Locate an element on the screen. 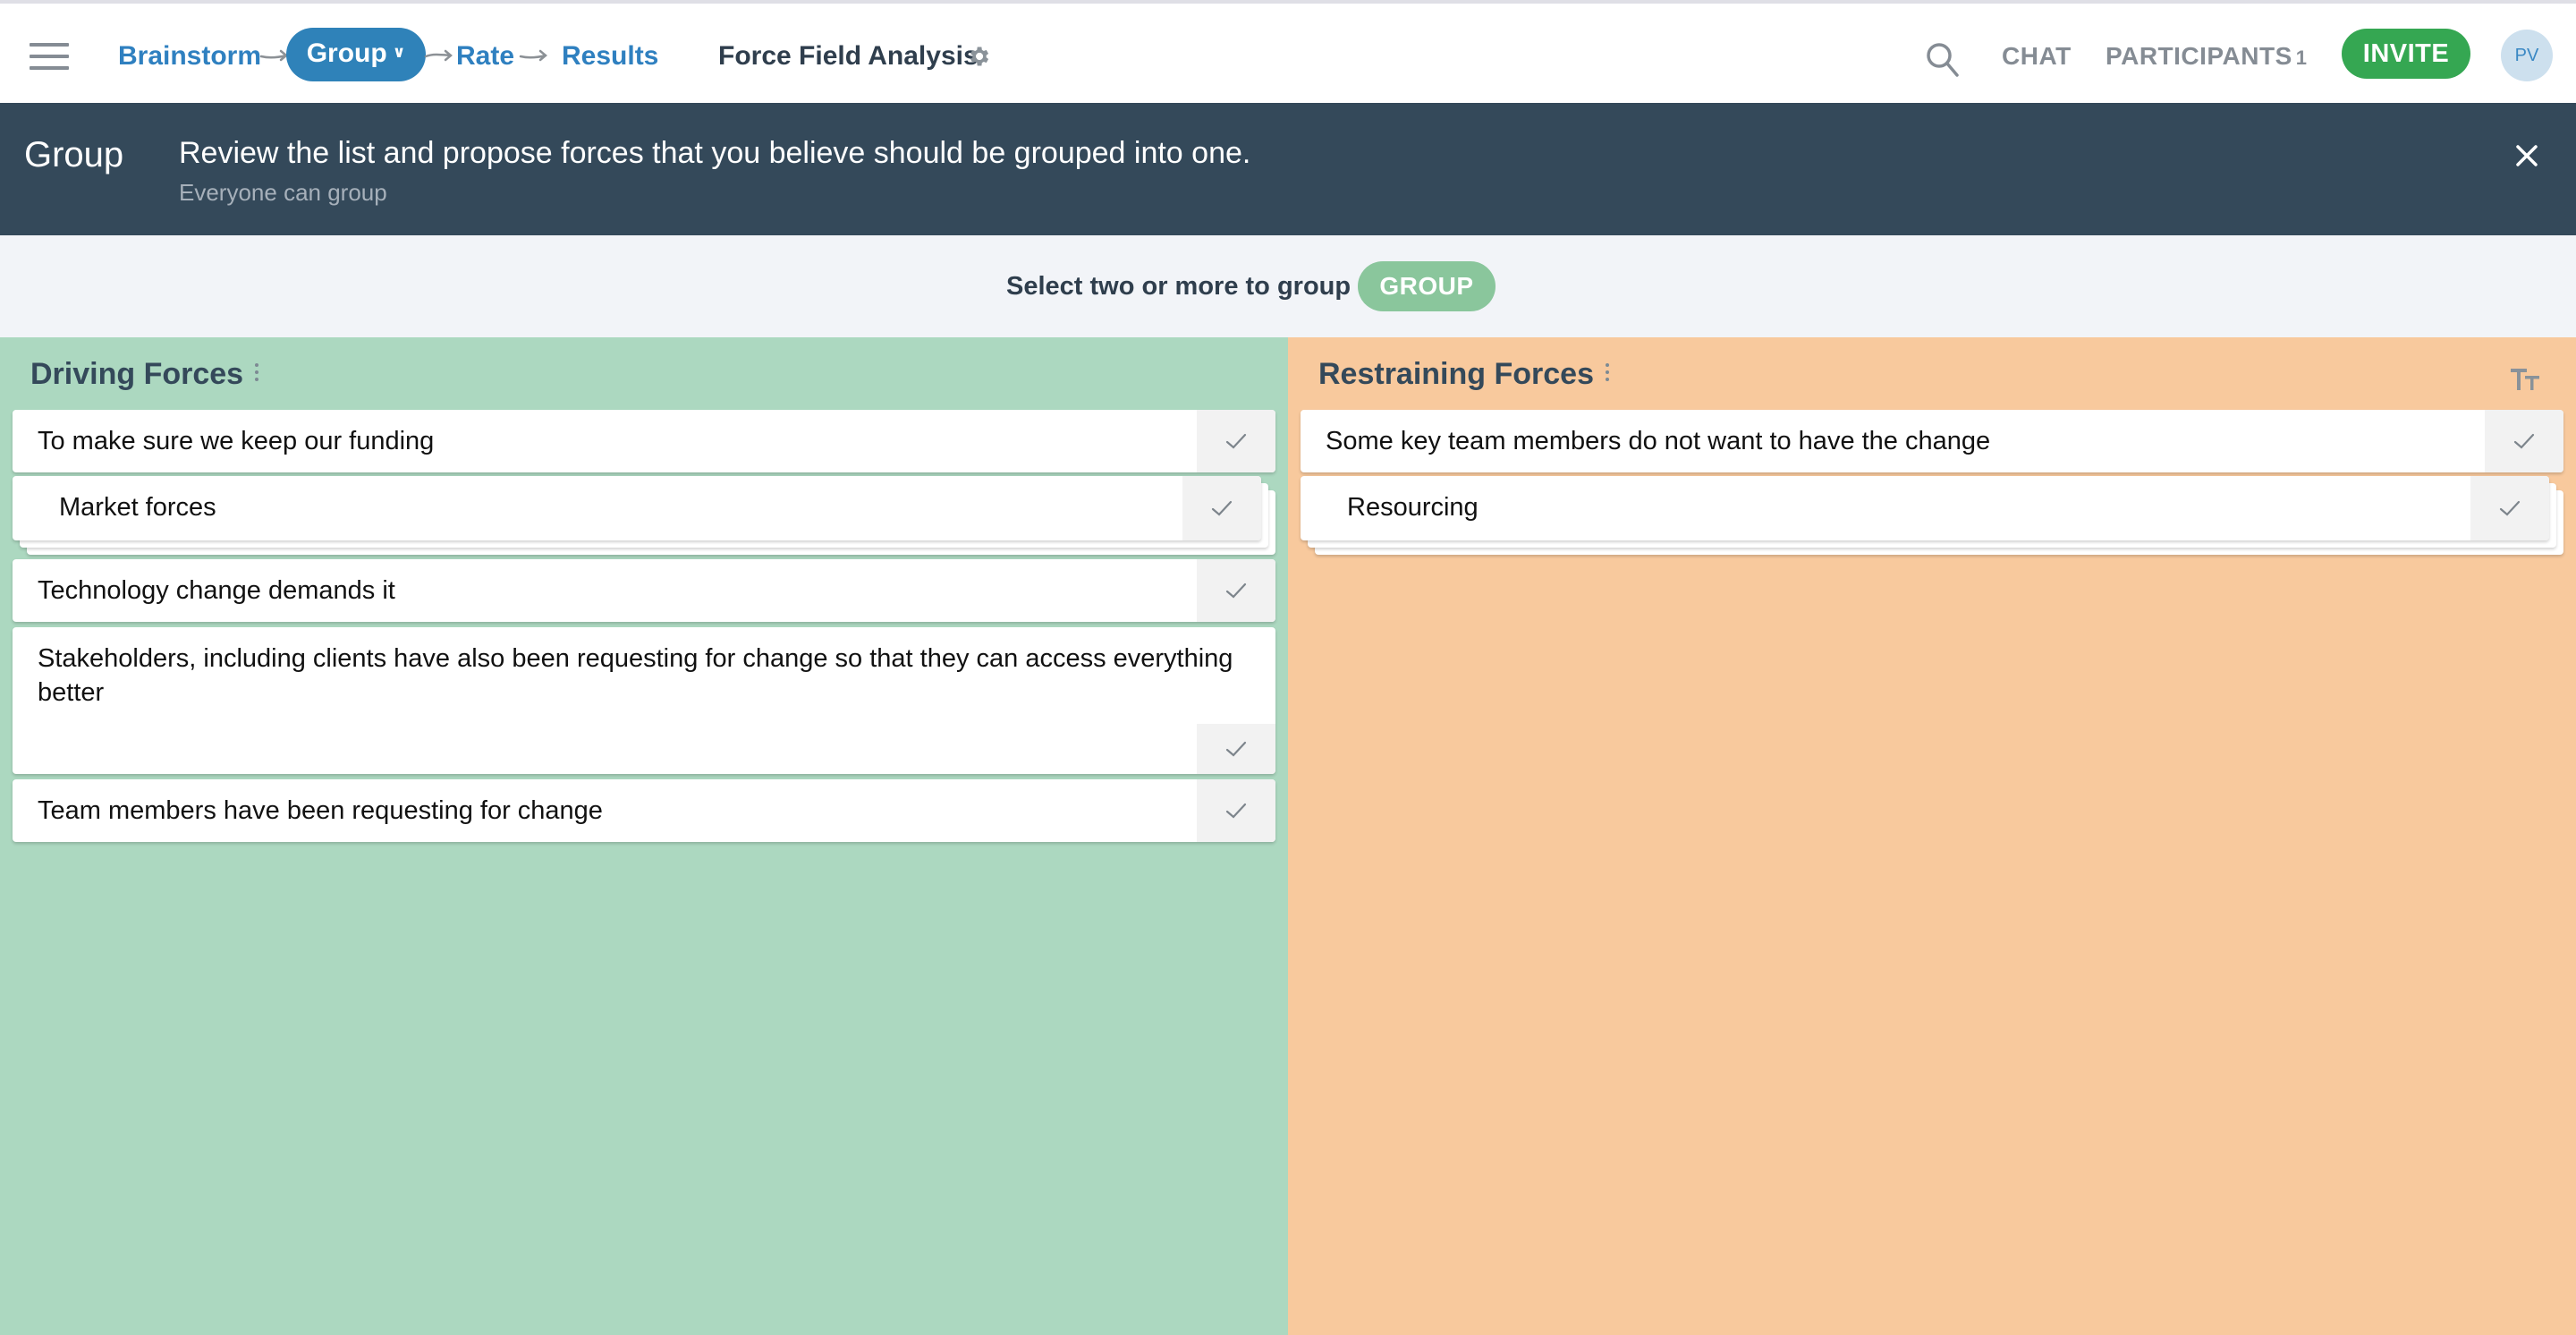  force-card: Technology change demands it is located at coordinates (644, 590).